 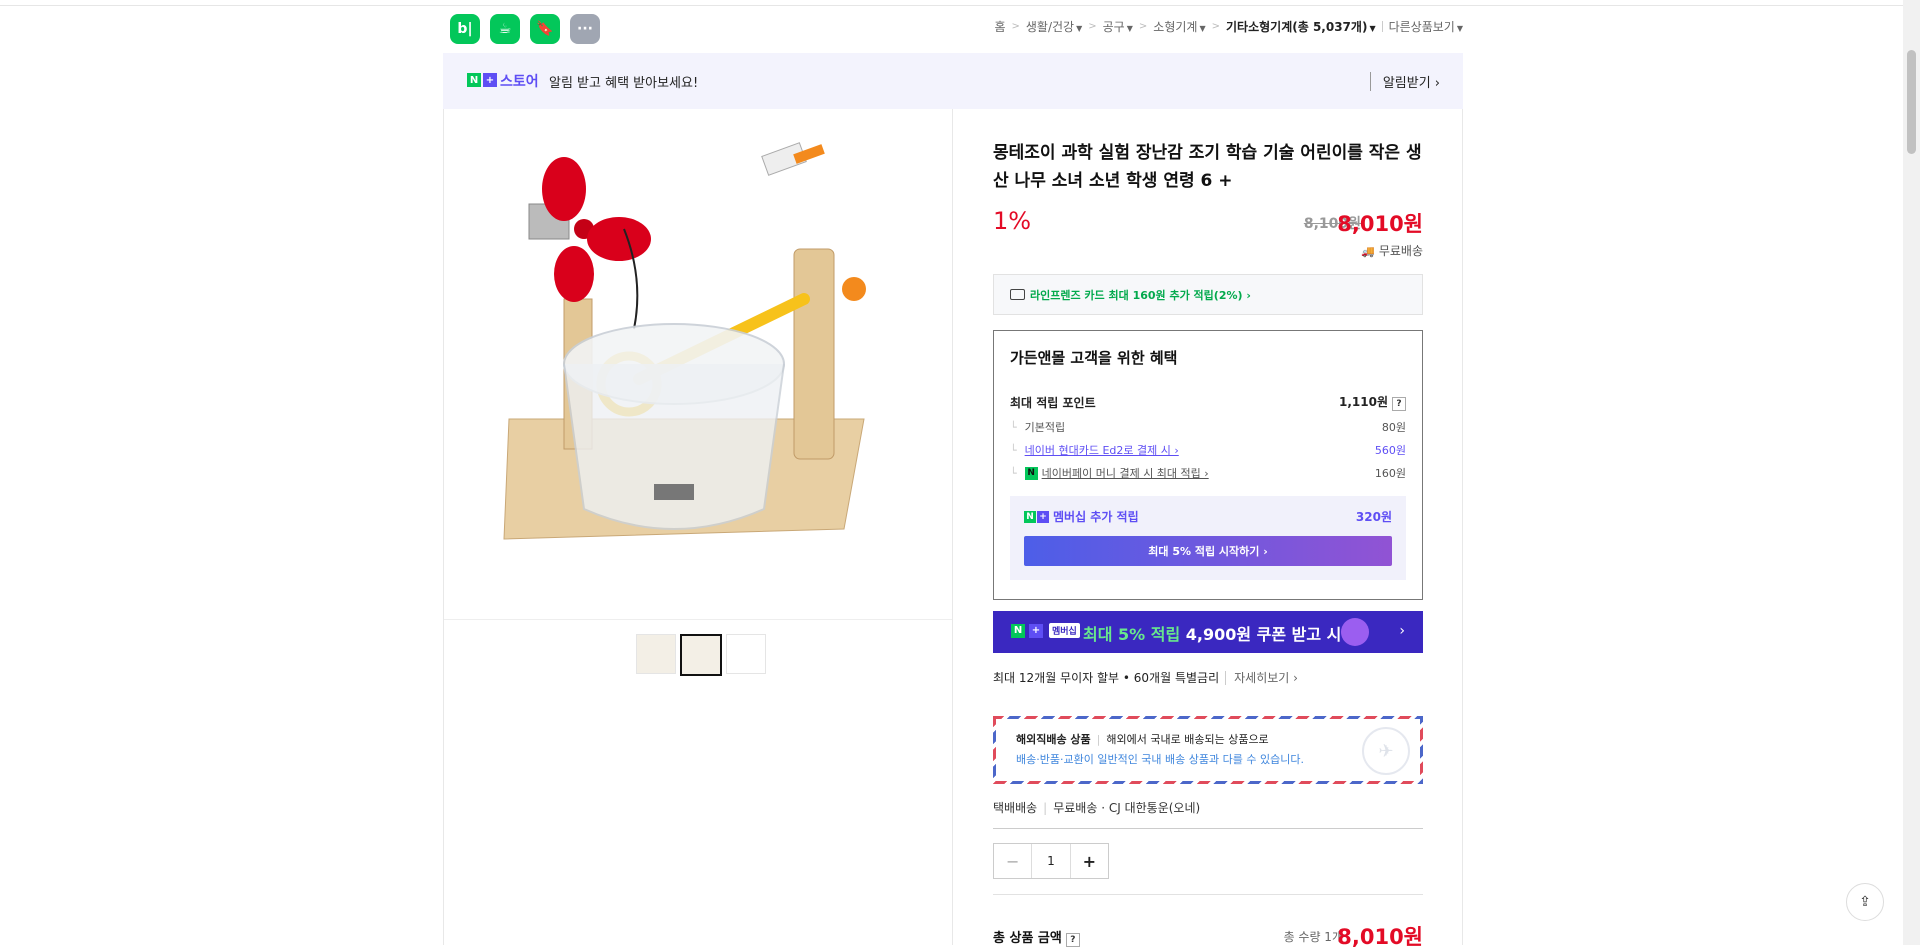 What do you see at coordinates (1911, 472) in the screenshot?
I see `scrollbar` at bounding box center [1911, 472].